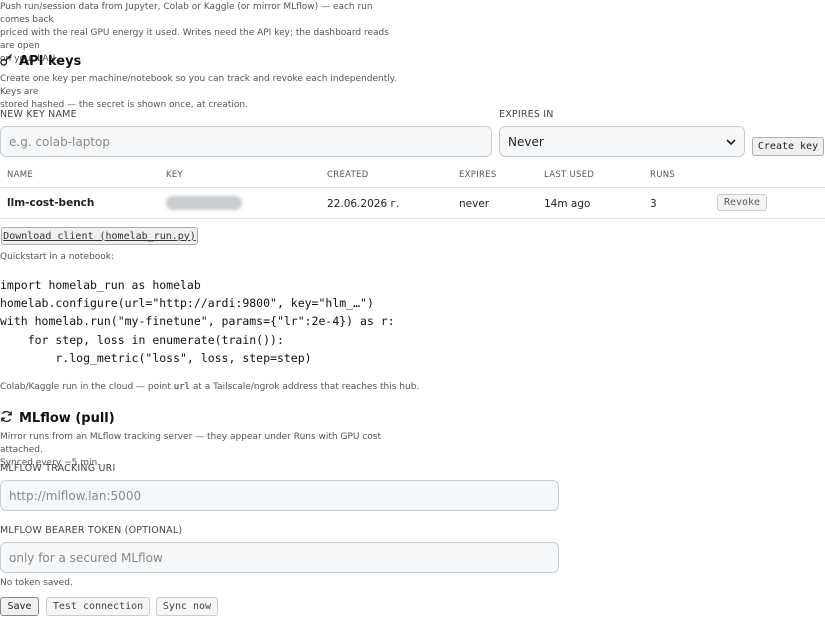 Image resolution: width=825 pixels, height=617 pixels. What do you see at coordinates (622, 141) in the screenshot?
I see `expires-in-select: Never` at bounding box center [622, 141].